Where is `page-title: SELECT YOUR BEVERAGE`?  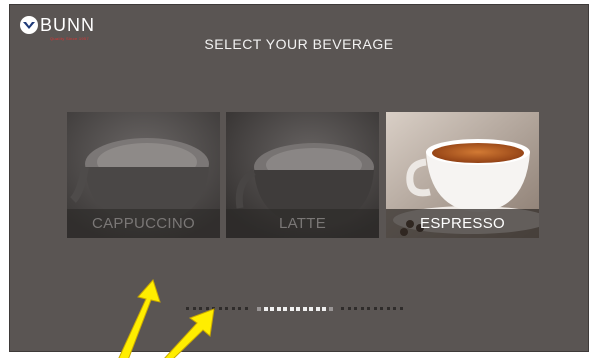 page-title: SELECT YOUR BEVERAGE is located at coordinates (299, 44).